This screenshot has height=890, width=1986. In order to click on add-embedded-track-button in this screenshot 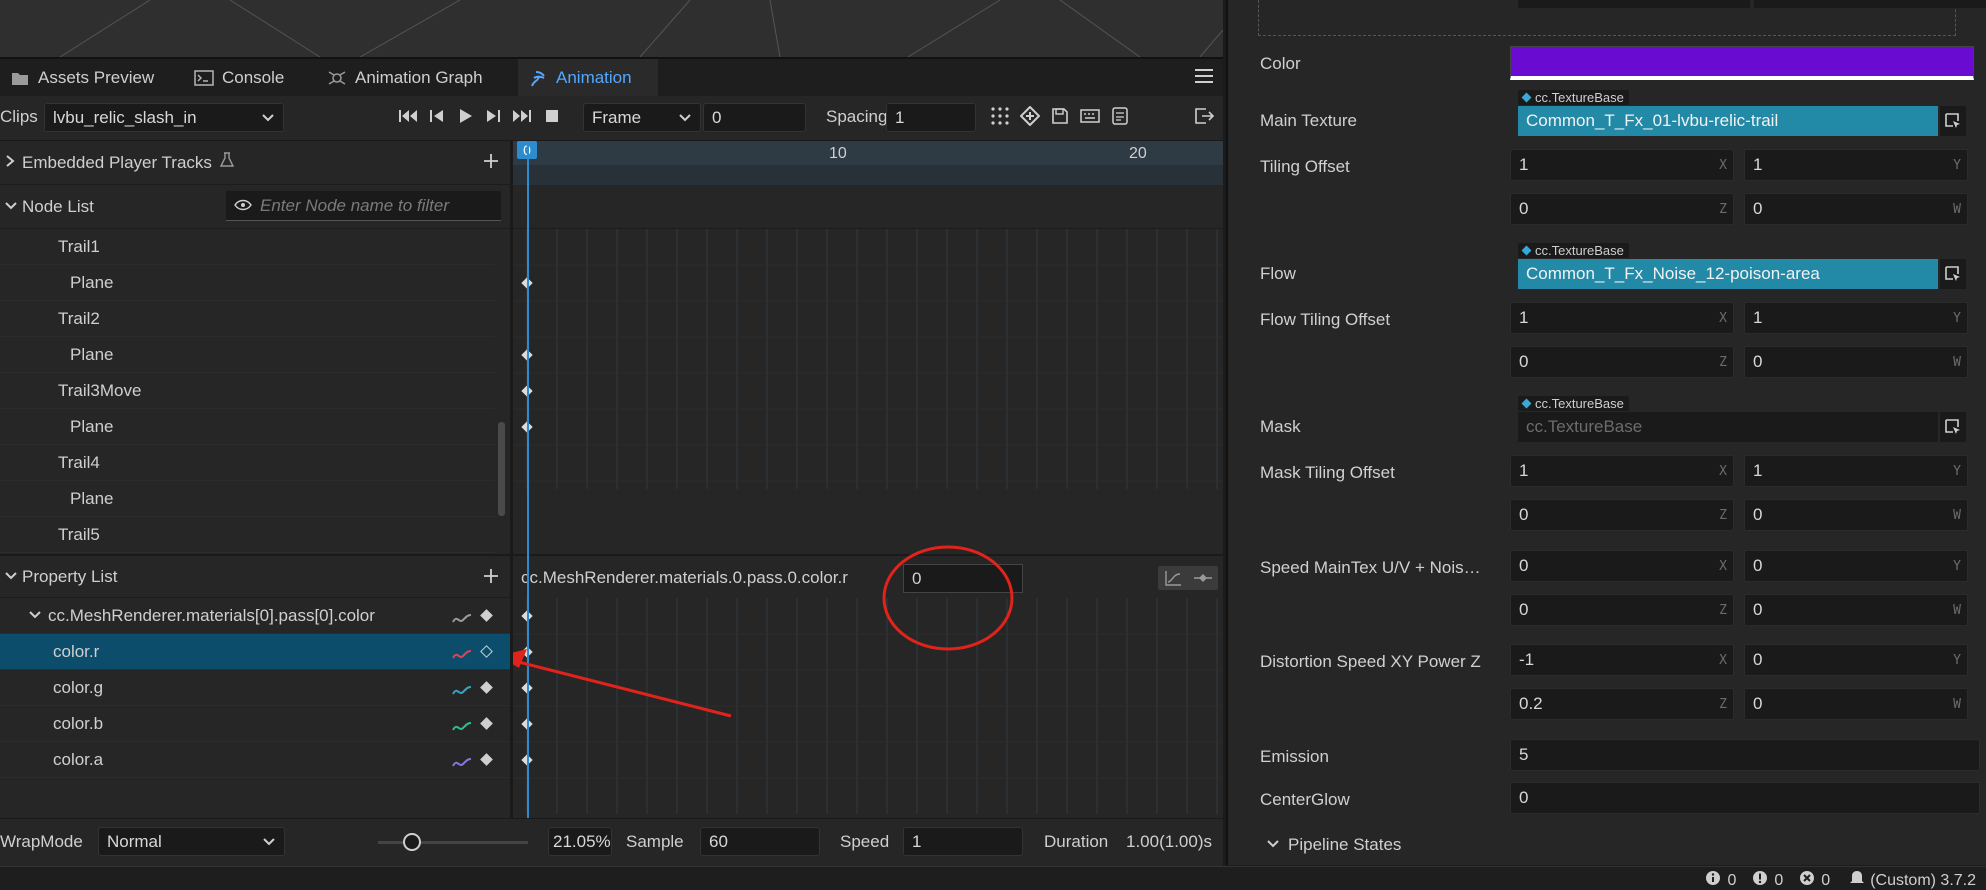, I will do `click(491, 163)`.